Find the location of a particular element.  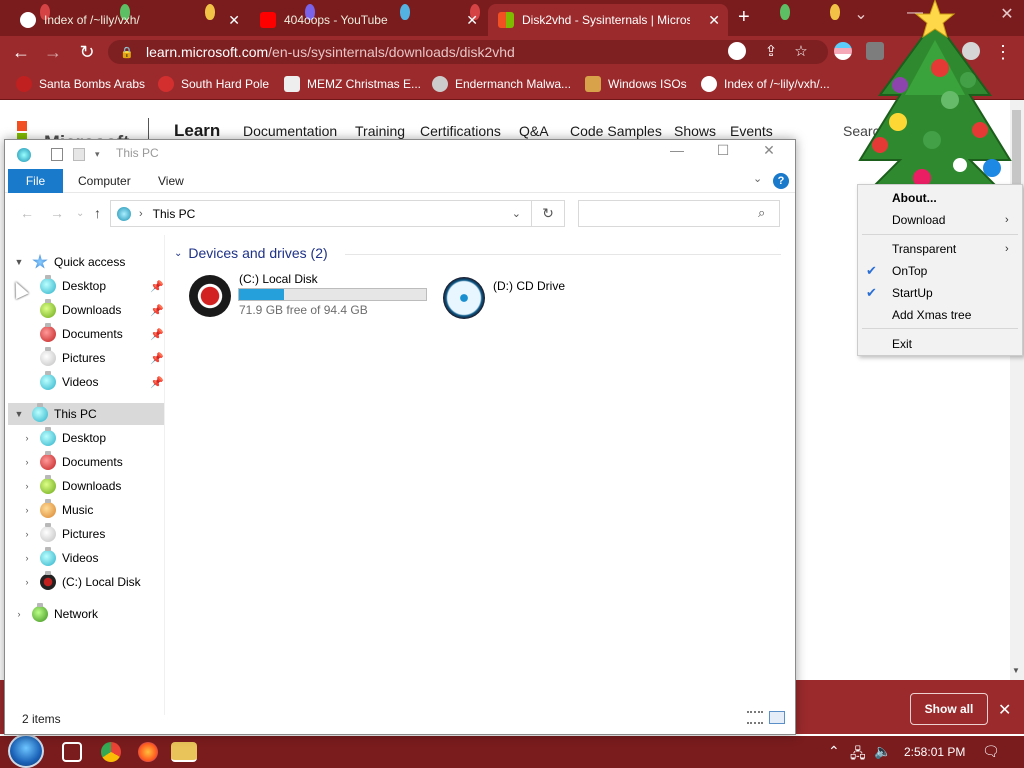

nav-qa-documents: Documents is located at coordinates (81, 334).